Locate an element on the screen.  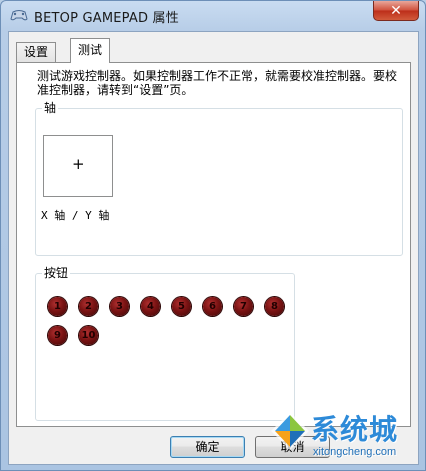
gamepad-button-6: 6 is located at coordinates (212, 306).